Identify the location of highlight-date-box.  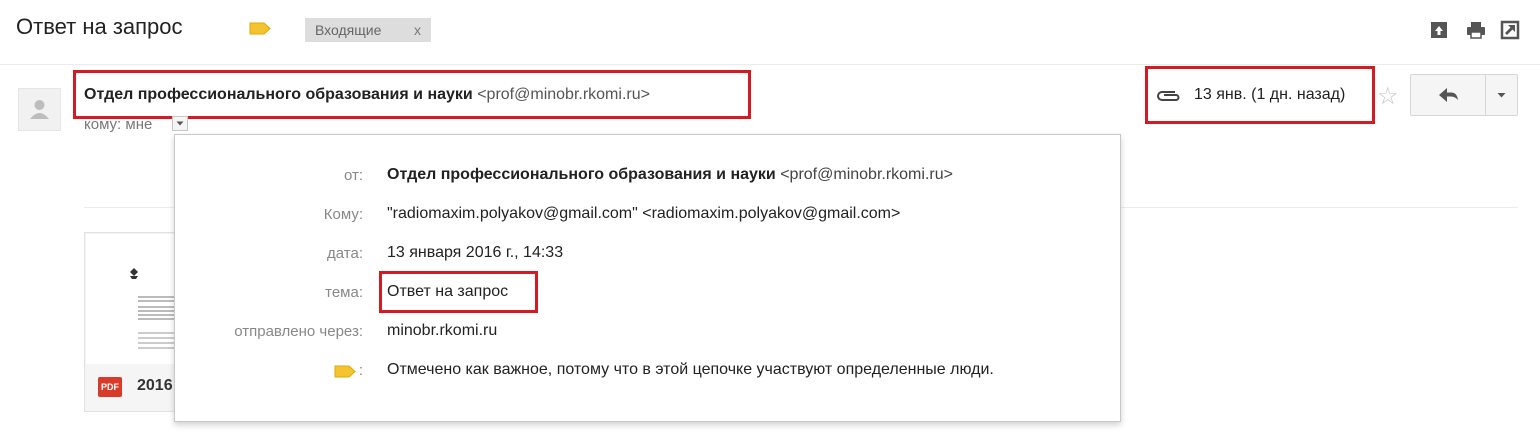
(1260, 95).